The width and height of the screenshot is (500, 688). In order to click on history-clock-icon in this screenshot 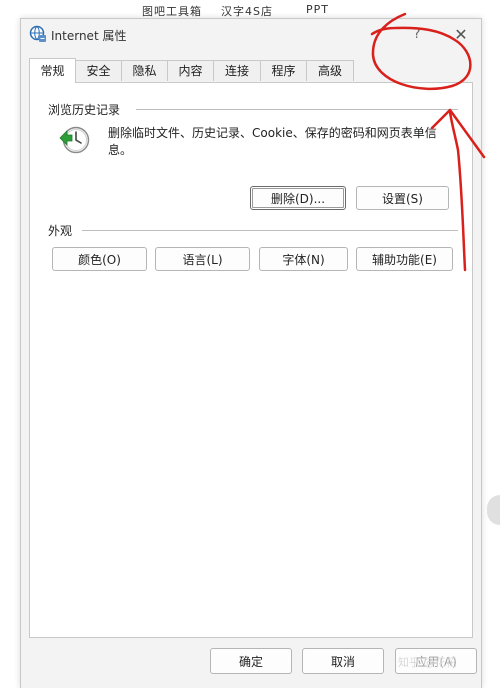, I will do `click(74, 140)`.